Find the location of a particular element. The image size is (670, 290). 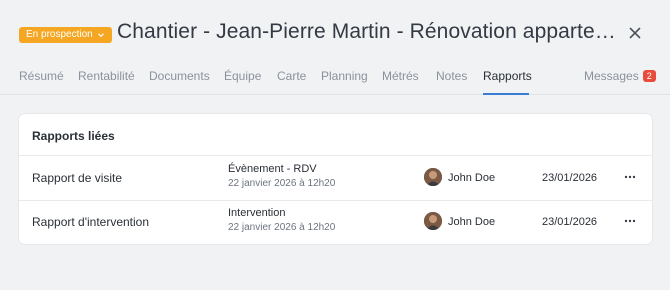

tab-messages: Messages 2 is located at coordinates (620, 76).